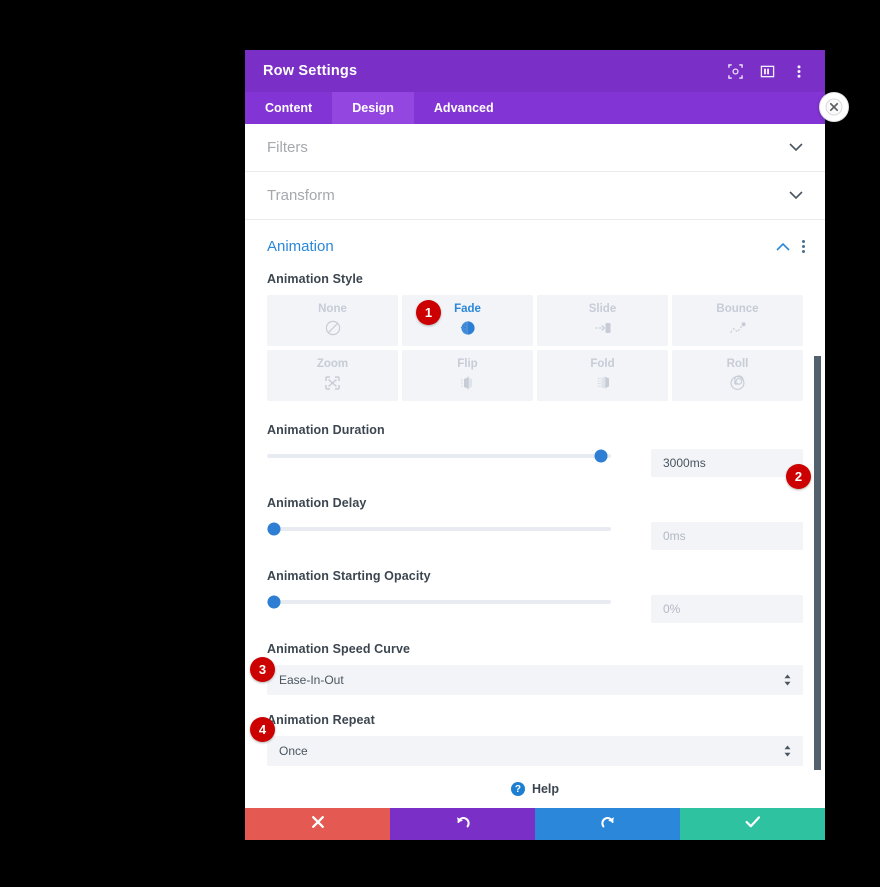  I want to click on redo-button, so click(607, 824).